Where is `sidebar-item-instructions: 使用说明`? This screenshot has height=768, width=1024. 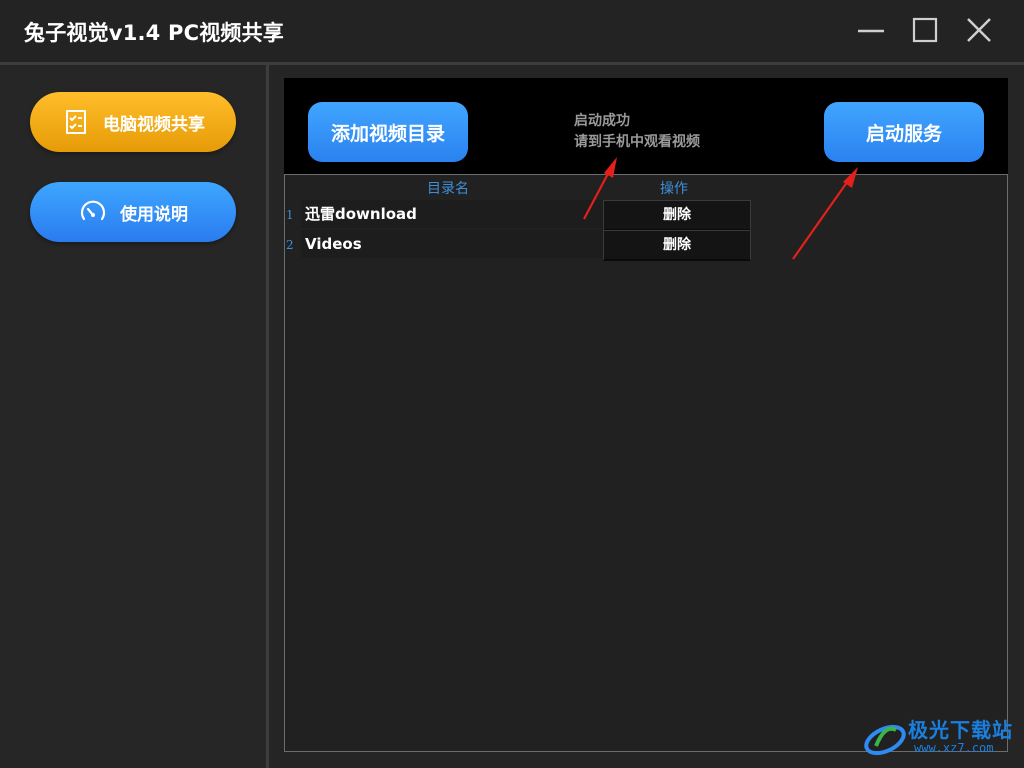
sidebar-item-instructions: 使用说明 is located at coordinates (133, 212).